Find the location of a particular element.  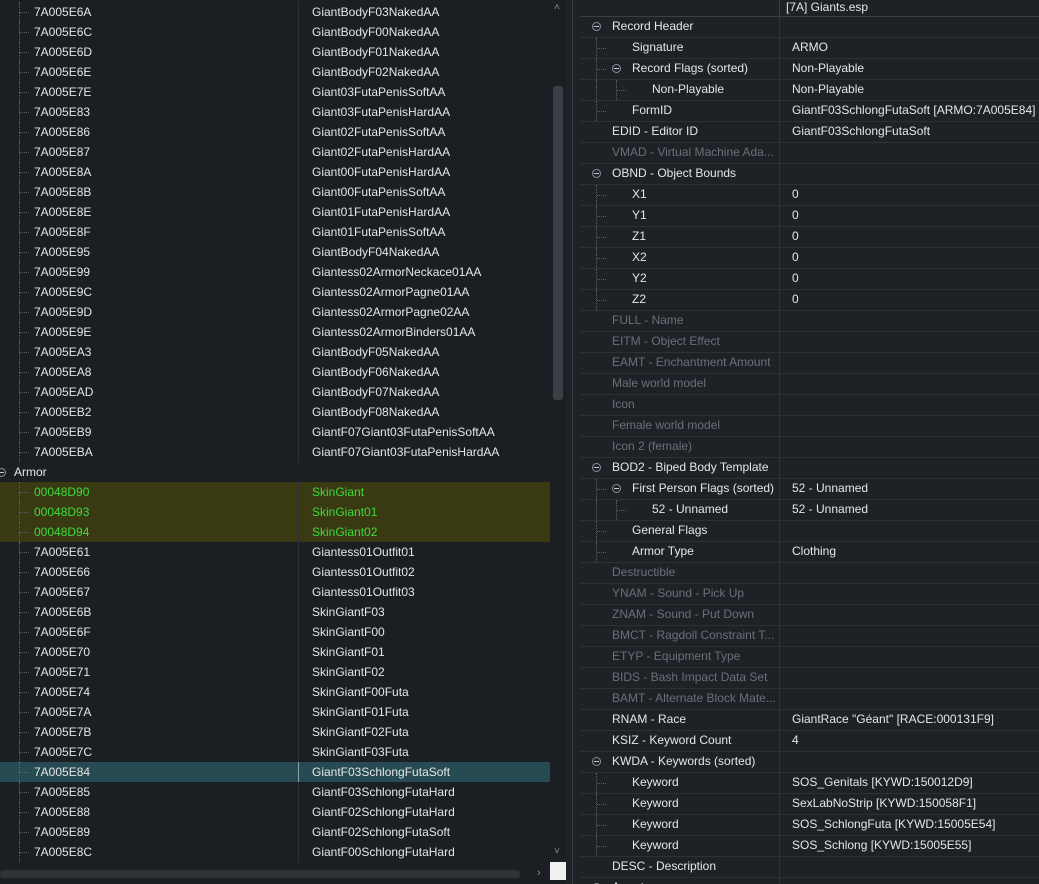

chevron-right-icon: › is located at coordinates (539, 873).